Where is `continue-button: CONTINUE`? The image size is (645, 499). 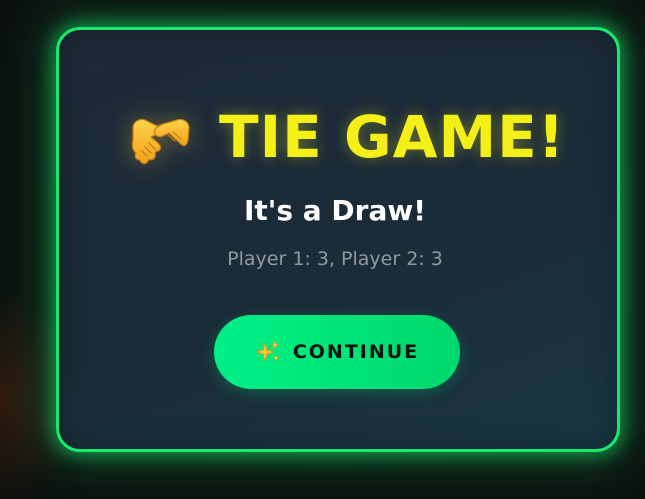 continue-button: CONTINUE is located at coordinates (337, 352).